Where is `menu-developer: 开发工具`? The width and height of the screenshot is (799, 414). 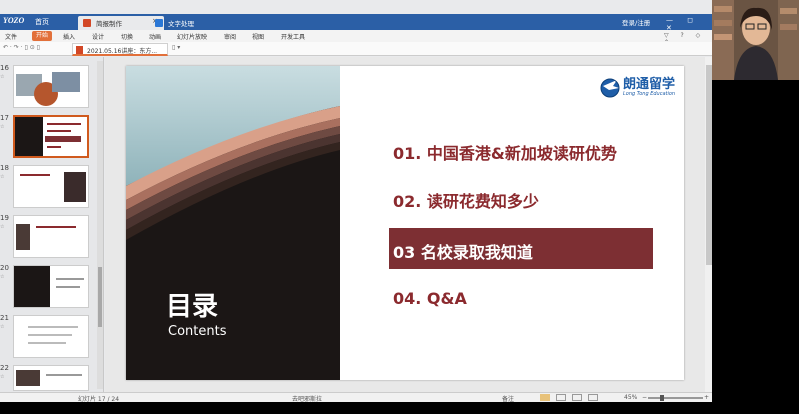 menu-developer: 开发工具 is located at coordinates (293, 36).